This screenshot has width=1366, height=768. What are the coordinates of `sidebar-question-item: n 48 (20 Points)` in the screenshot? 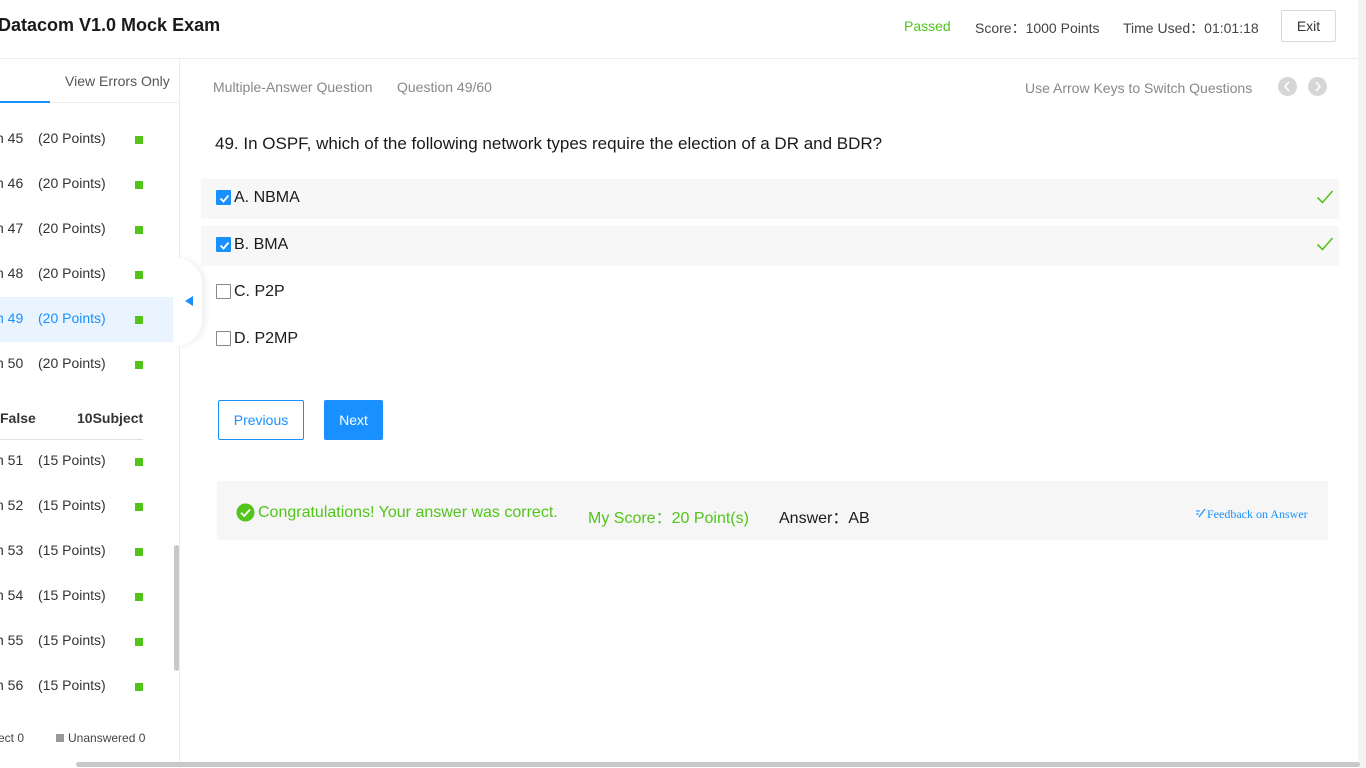 It's located at (86, 274).